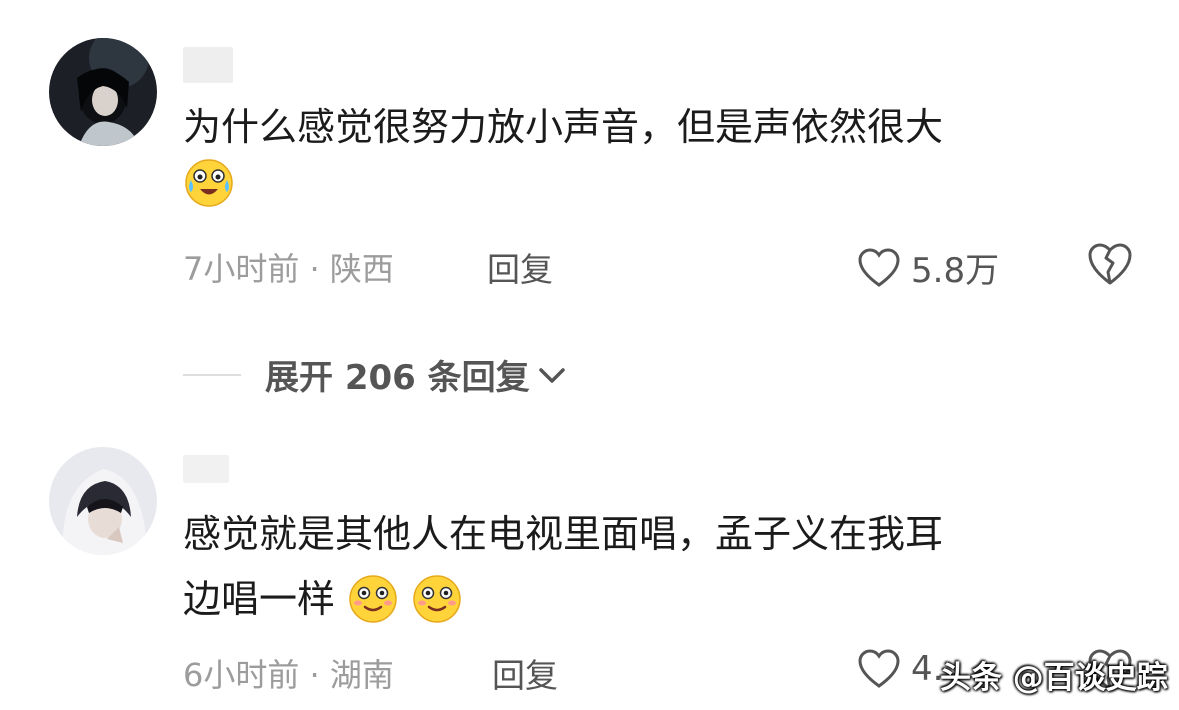 This screenshot has height=710, width=1179. Describe the element at coordinates (259, 599) in the screenshot. I see `comment-text-continued: 边唱一样` at that location.